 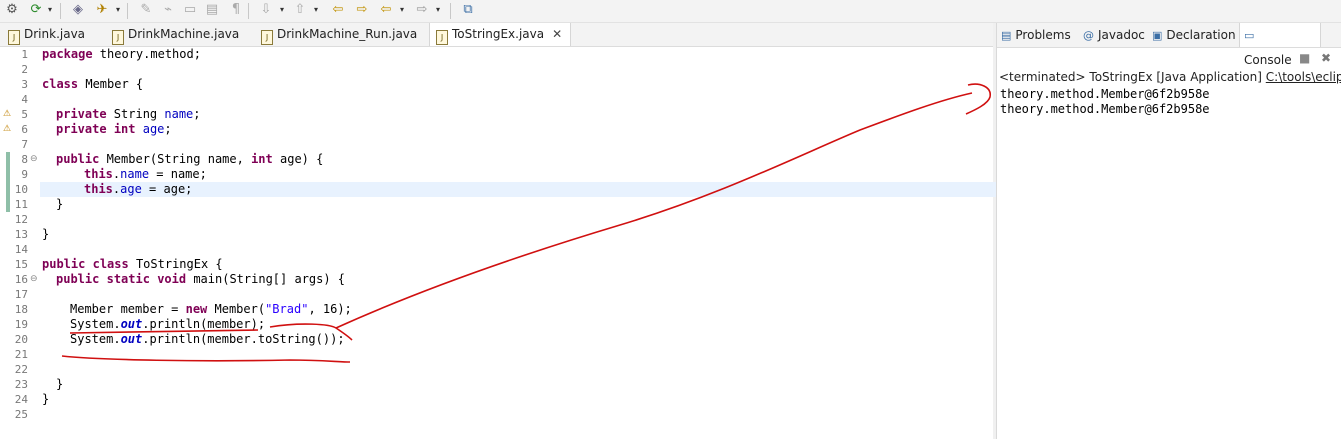 I want to click on tab-drink-java: J Drink.java, so click(x=53, y=34).